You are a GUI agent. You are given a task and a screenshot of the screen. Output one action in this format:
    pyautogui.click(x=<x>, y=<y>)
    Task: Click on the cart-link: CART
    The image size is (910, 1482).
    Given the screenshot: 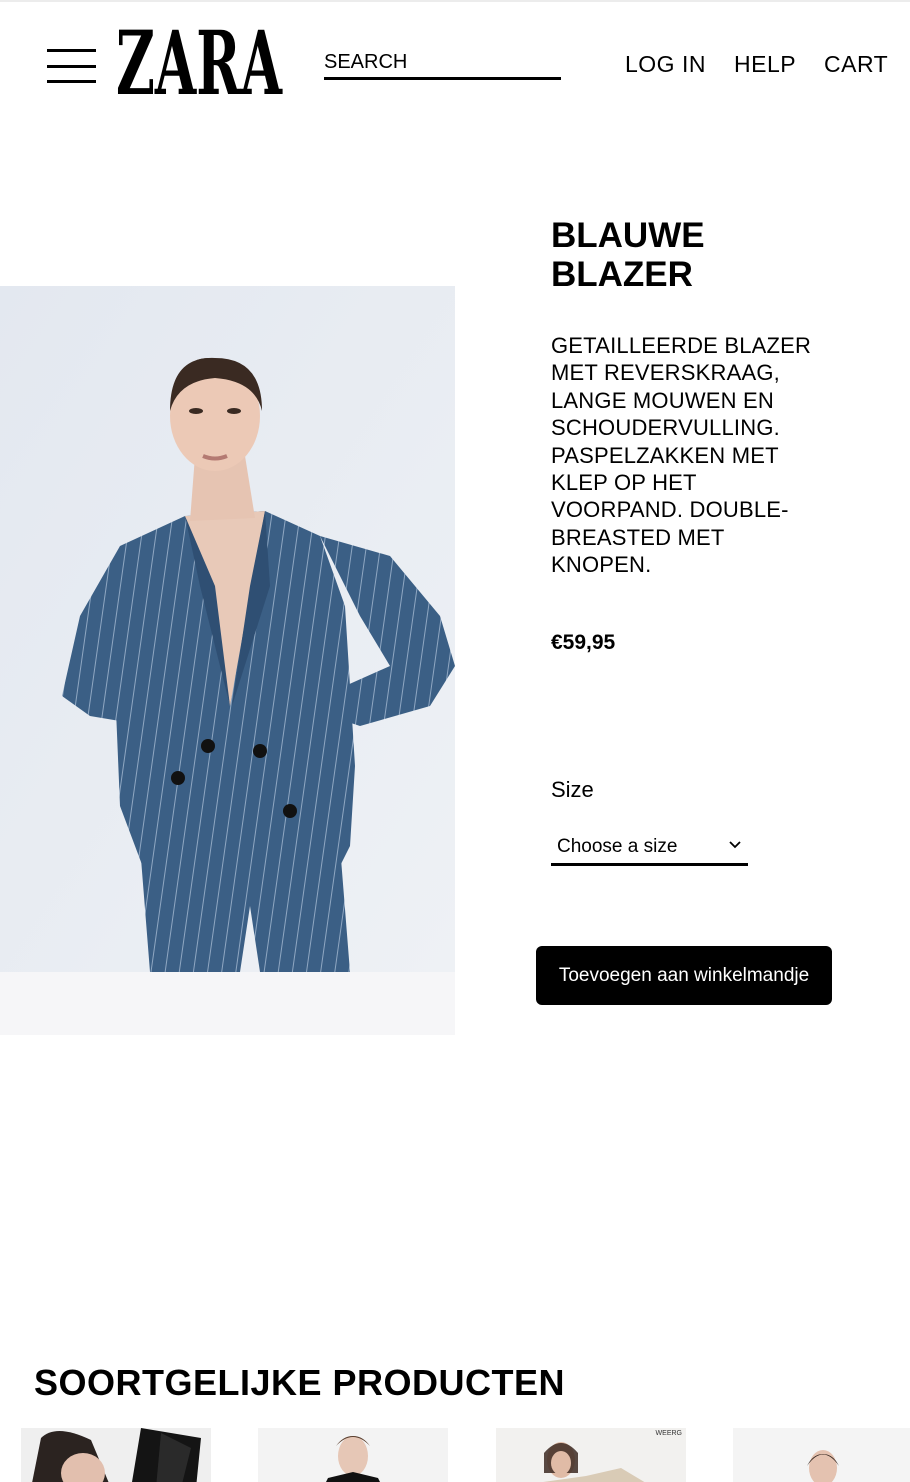 What is the action you would take?
    pyautogui.click(x=856, y=64)
    